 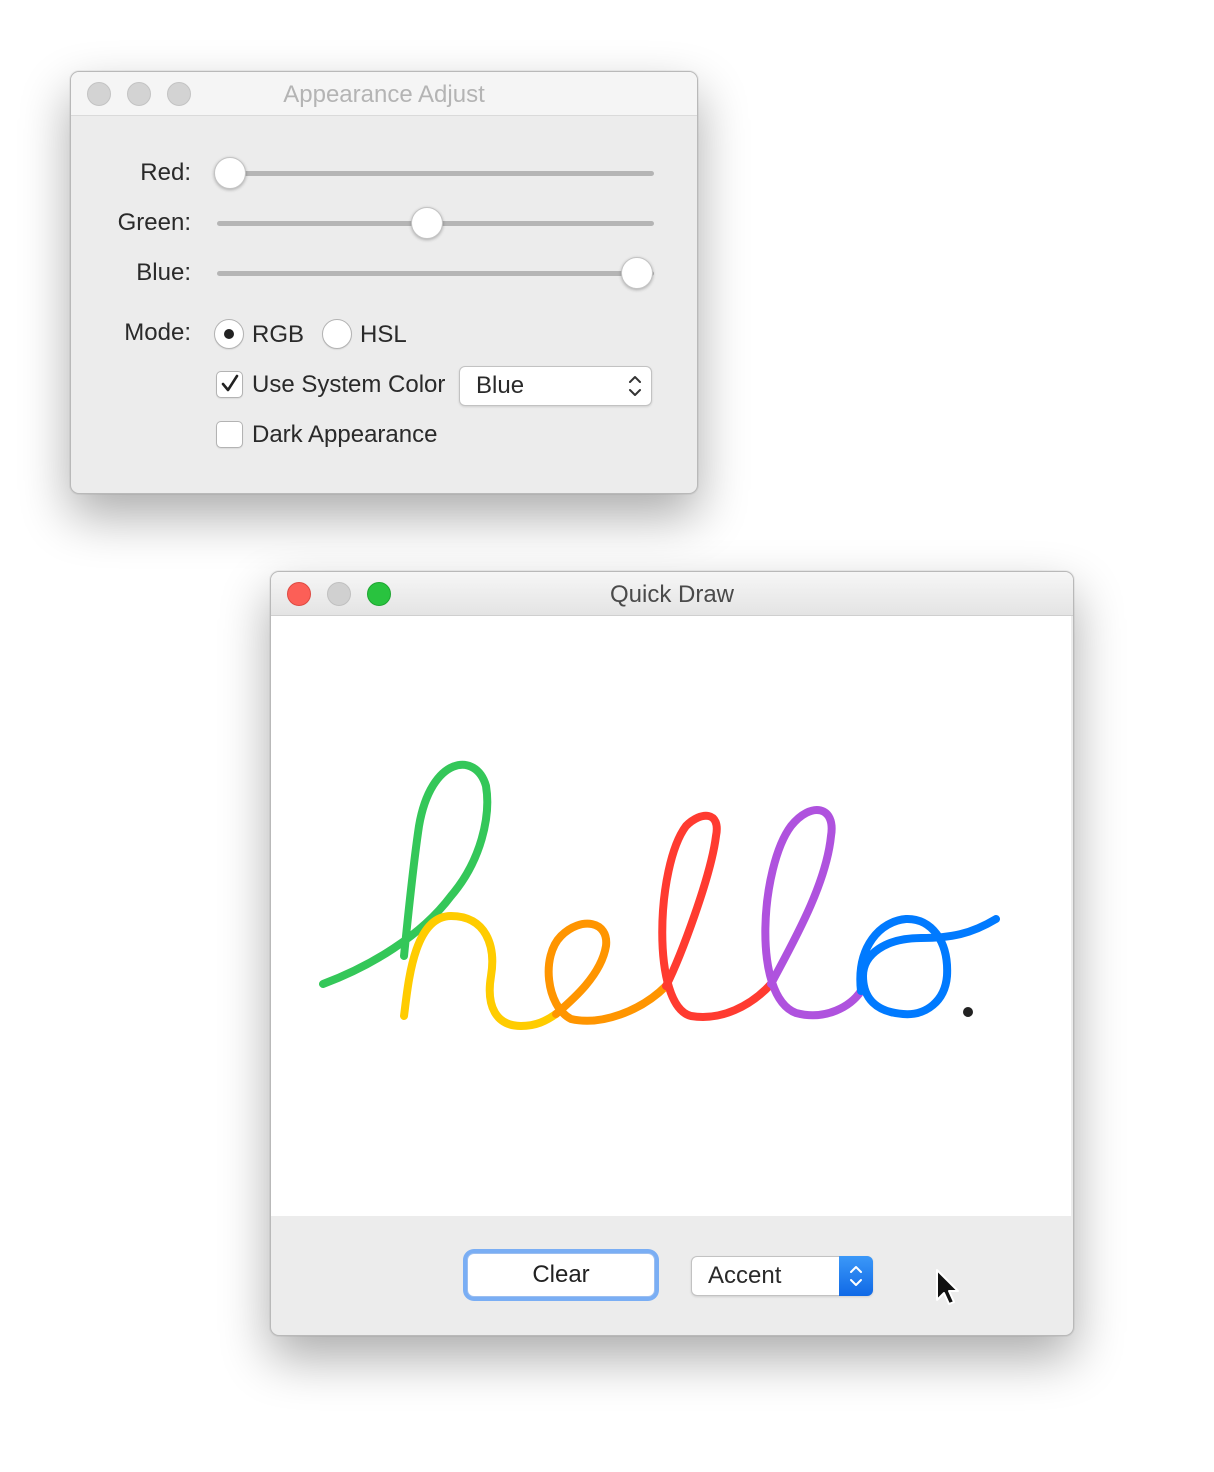 What do you see at coordinates (165, 172) in the screenshot?
I see `red-label: Red:` at bounding box center [165, 172].